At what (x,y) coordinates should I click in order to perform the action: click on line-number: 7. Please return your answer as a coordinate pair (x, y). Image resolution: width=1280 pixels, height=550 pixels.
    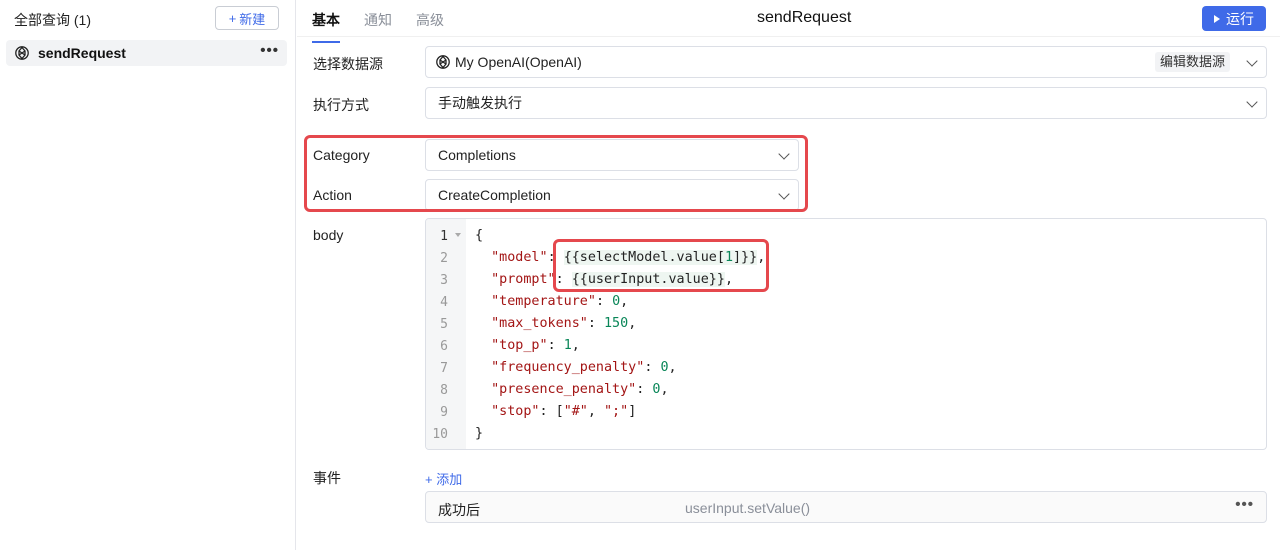
    Looking at the image, I should click on (444, 368).